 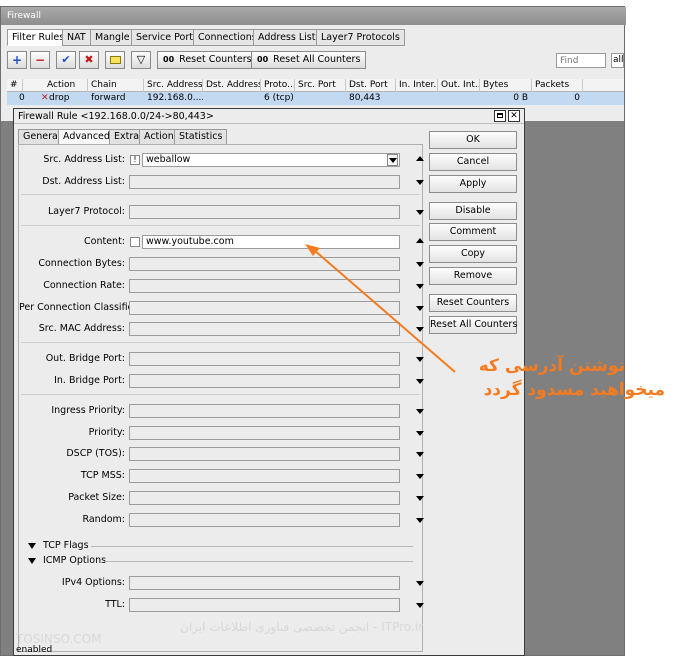 What do you see at coordinates (384, 311) in the screenshot?
I see `arrow-line` at bounding box center [384, 311].